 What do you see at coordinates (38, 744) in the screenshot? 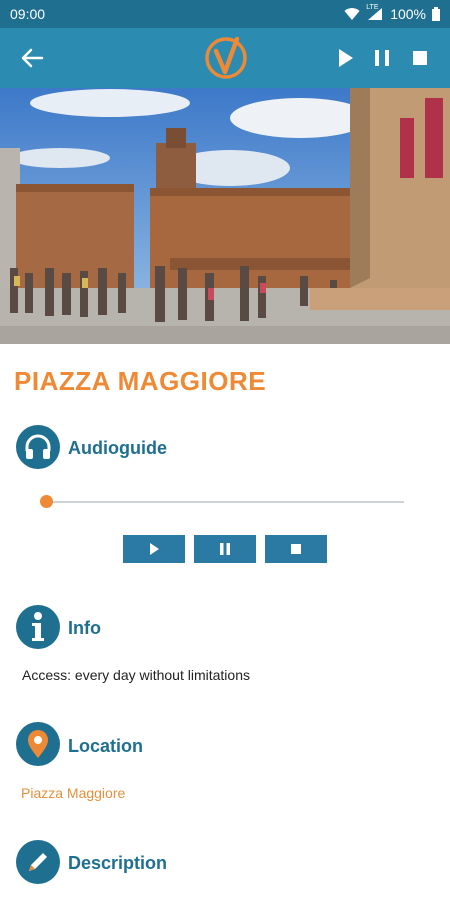
I see `location-pin-icon` at bounding box center [38, 744].